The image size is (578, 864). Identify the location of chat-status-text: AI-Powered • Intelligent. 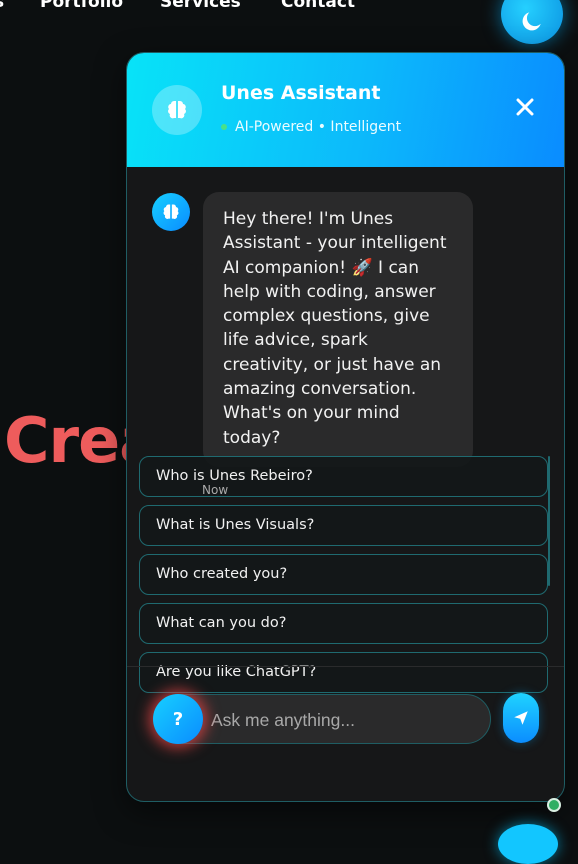
(318, 127).